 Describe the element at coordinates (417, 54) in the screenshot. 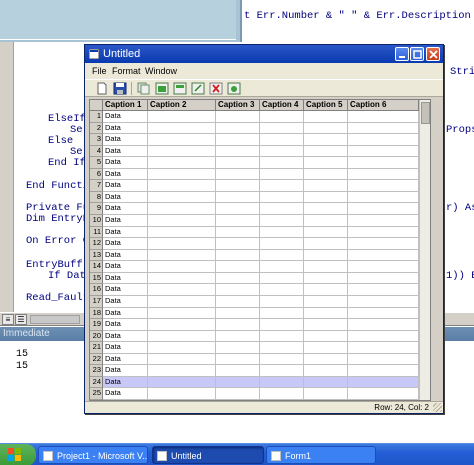

I see `maximize-button` at that location.